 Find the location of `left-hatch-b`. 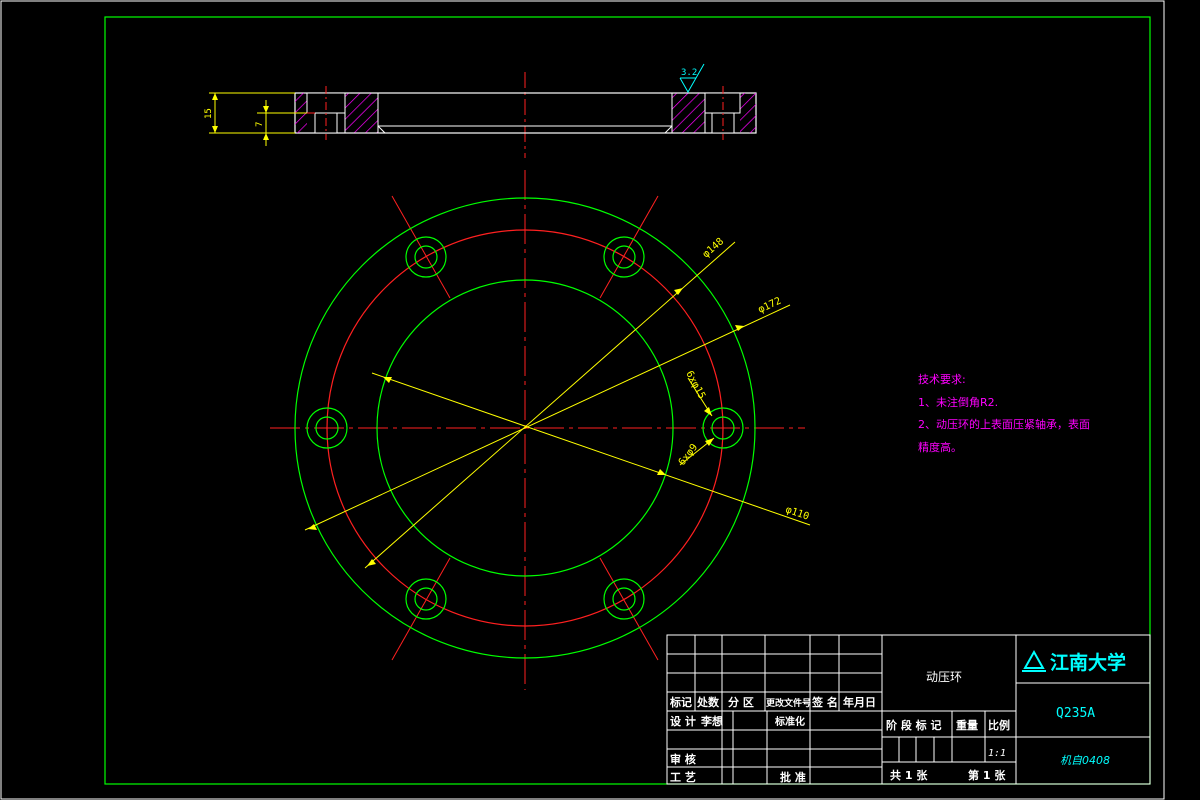

left-hatch-b is located at coordinates (361, 113).